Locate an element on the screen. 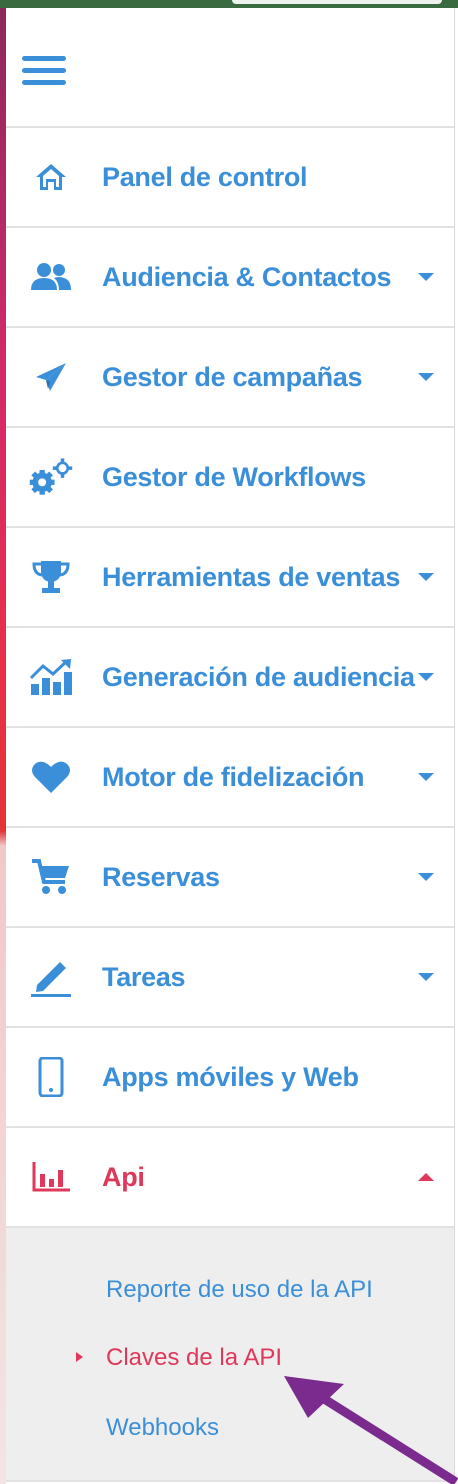 Image resolution: width=458 pixels, height=1484 pixels. mobile-icon is located at coordinates (51, 1077).